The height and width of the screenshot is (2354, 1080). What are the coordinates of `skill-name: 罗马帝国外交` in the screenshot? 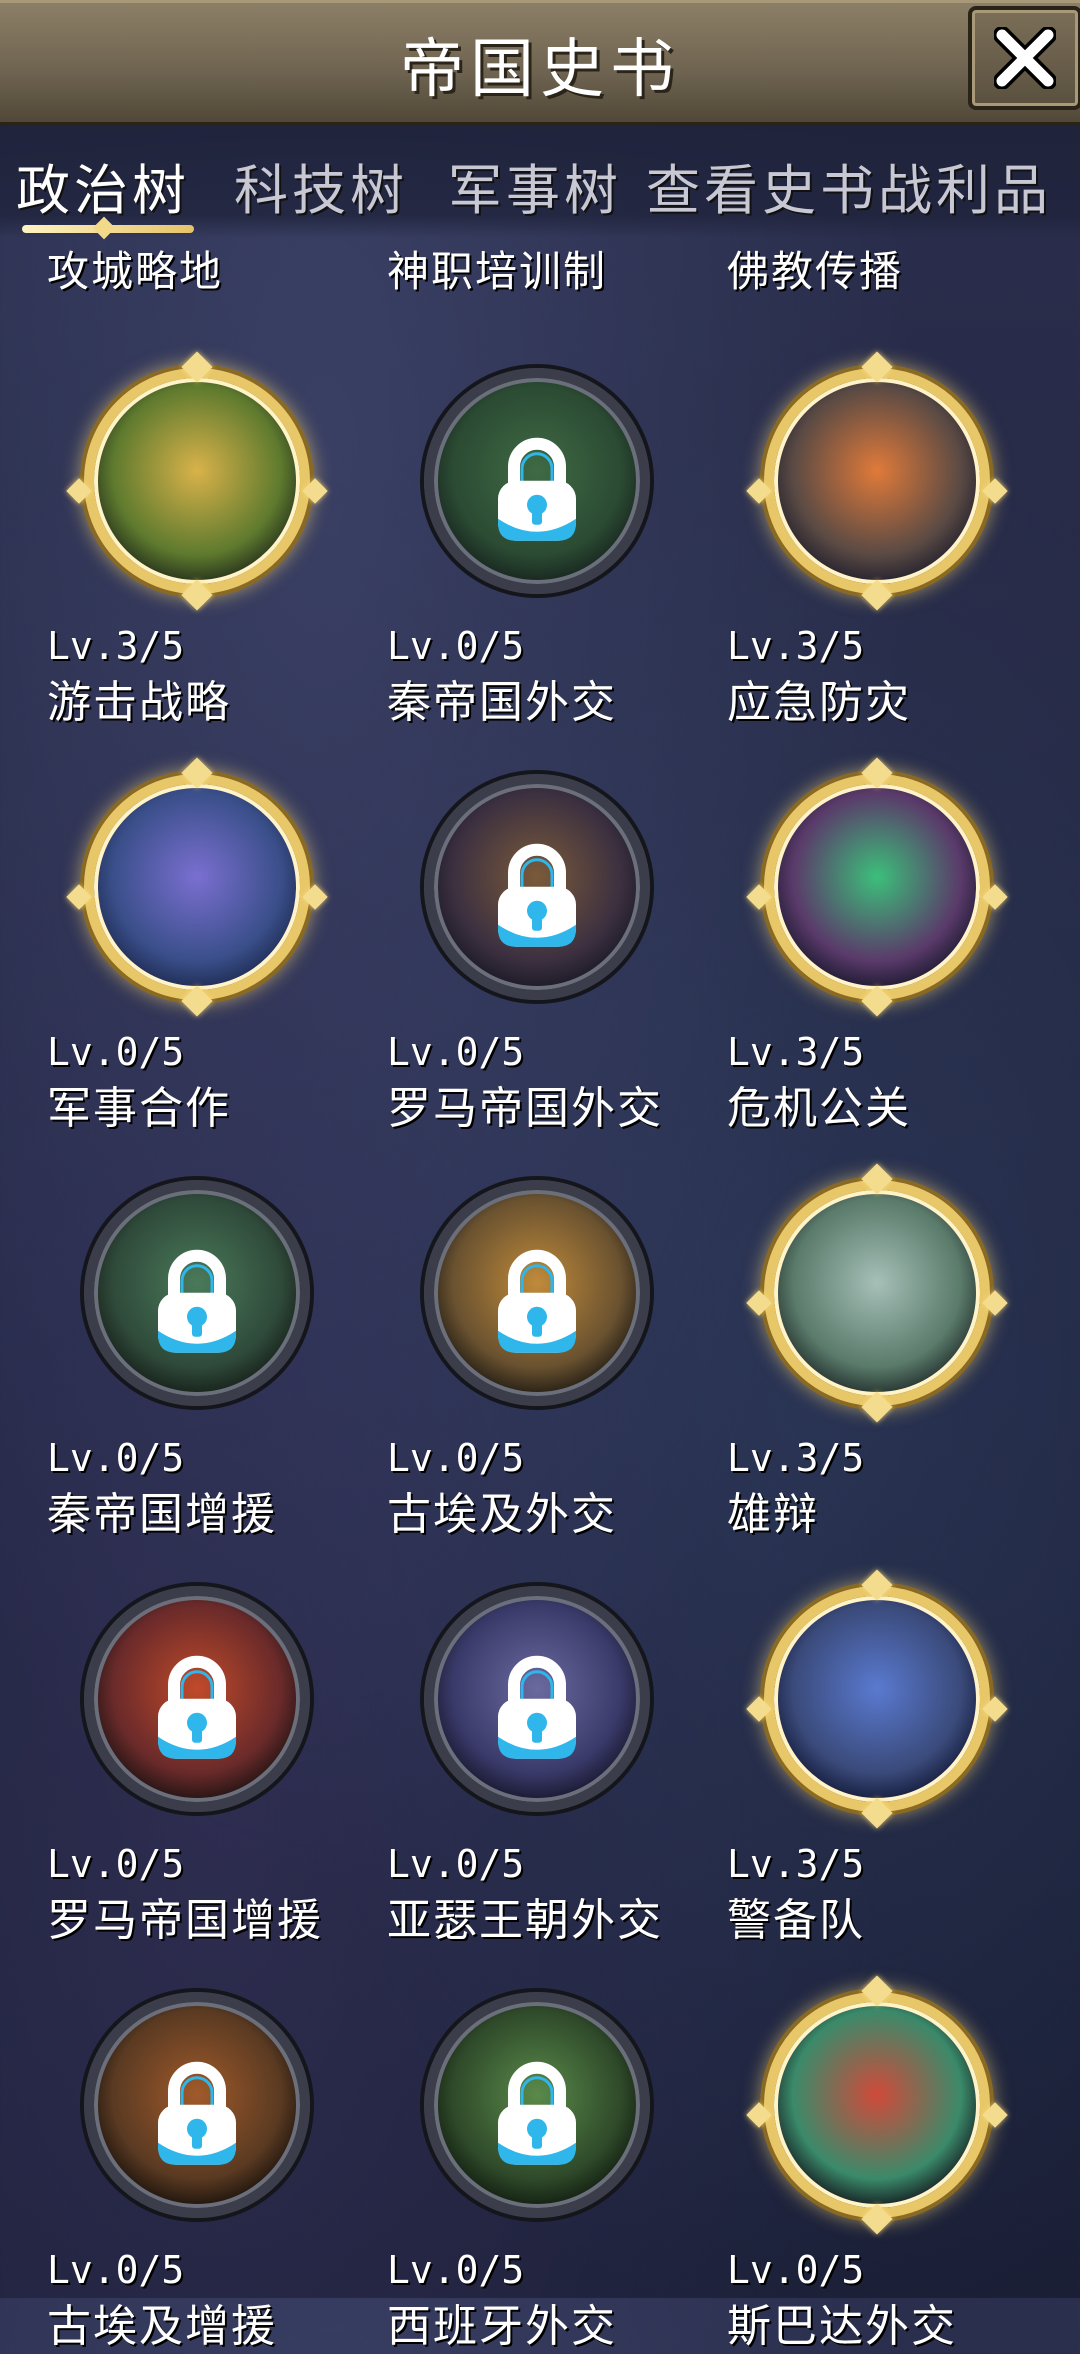 It's located at (525, 1108).